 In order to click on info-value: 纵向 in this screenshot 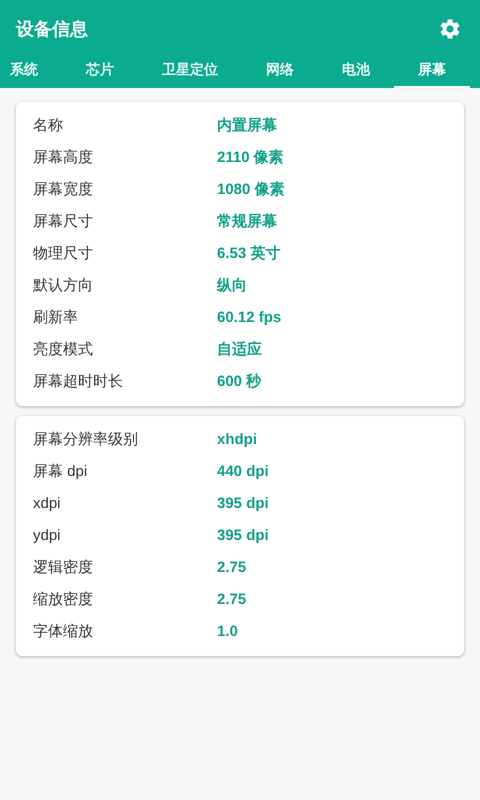, I will do `click(232, 286)`.